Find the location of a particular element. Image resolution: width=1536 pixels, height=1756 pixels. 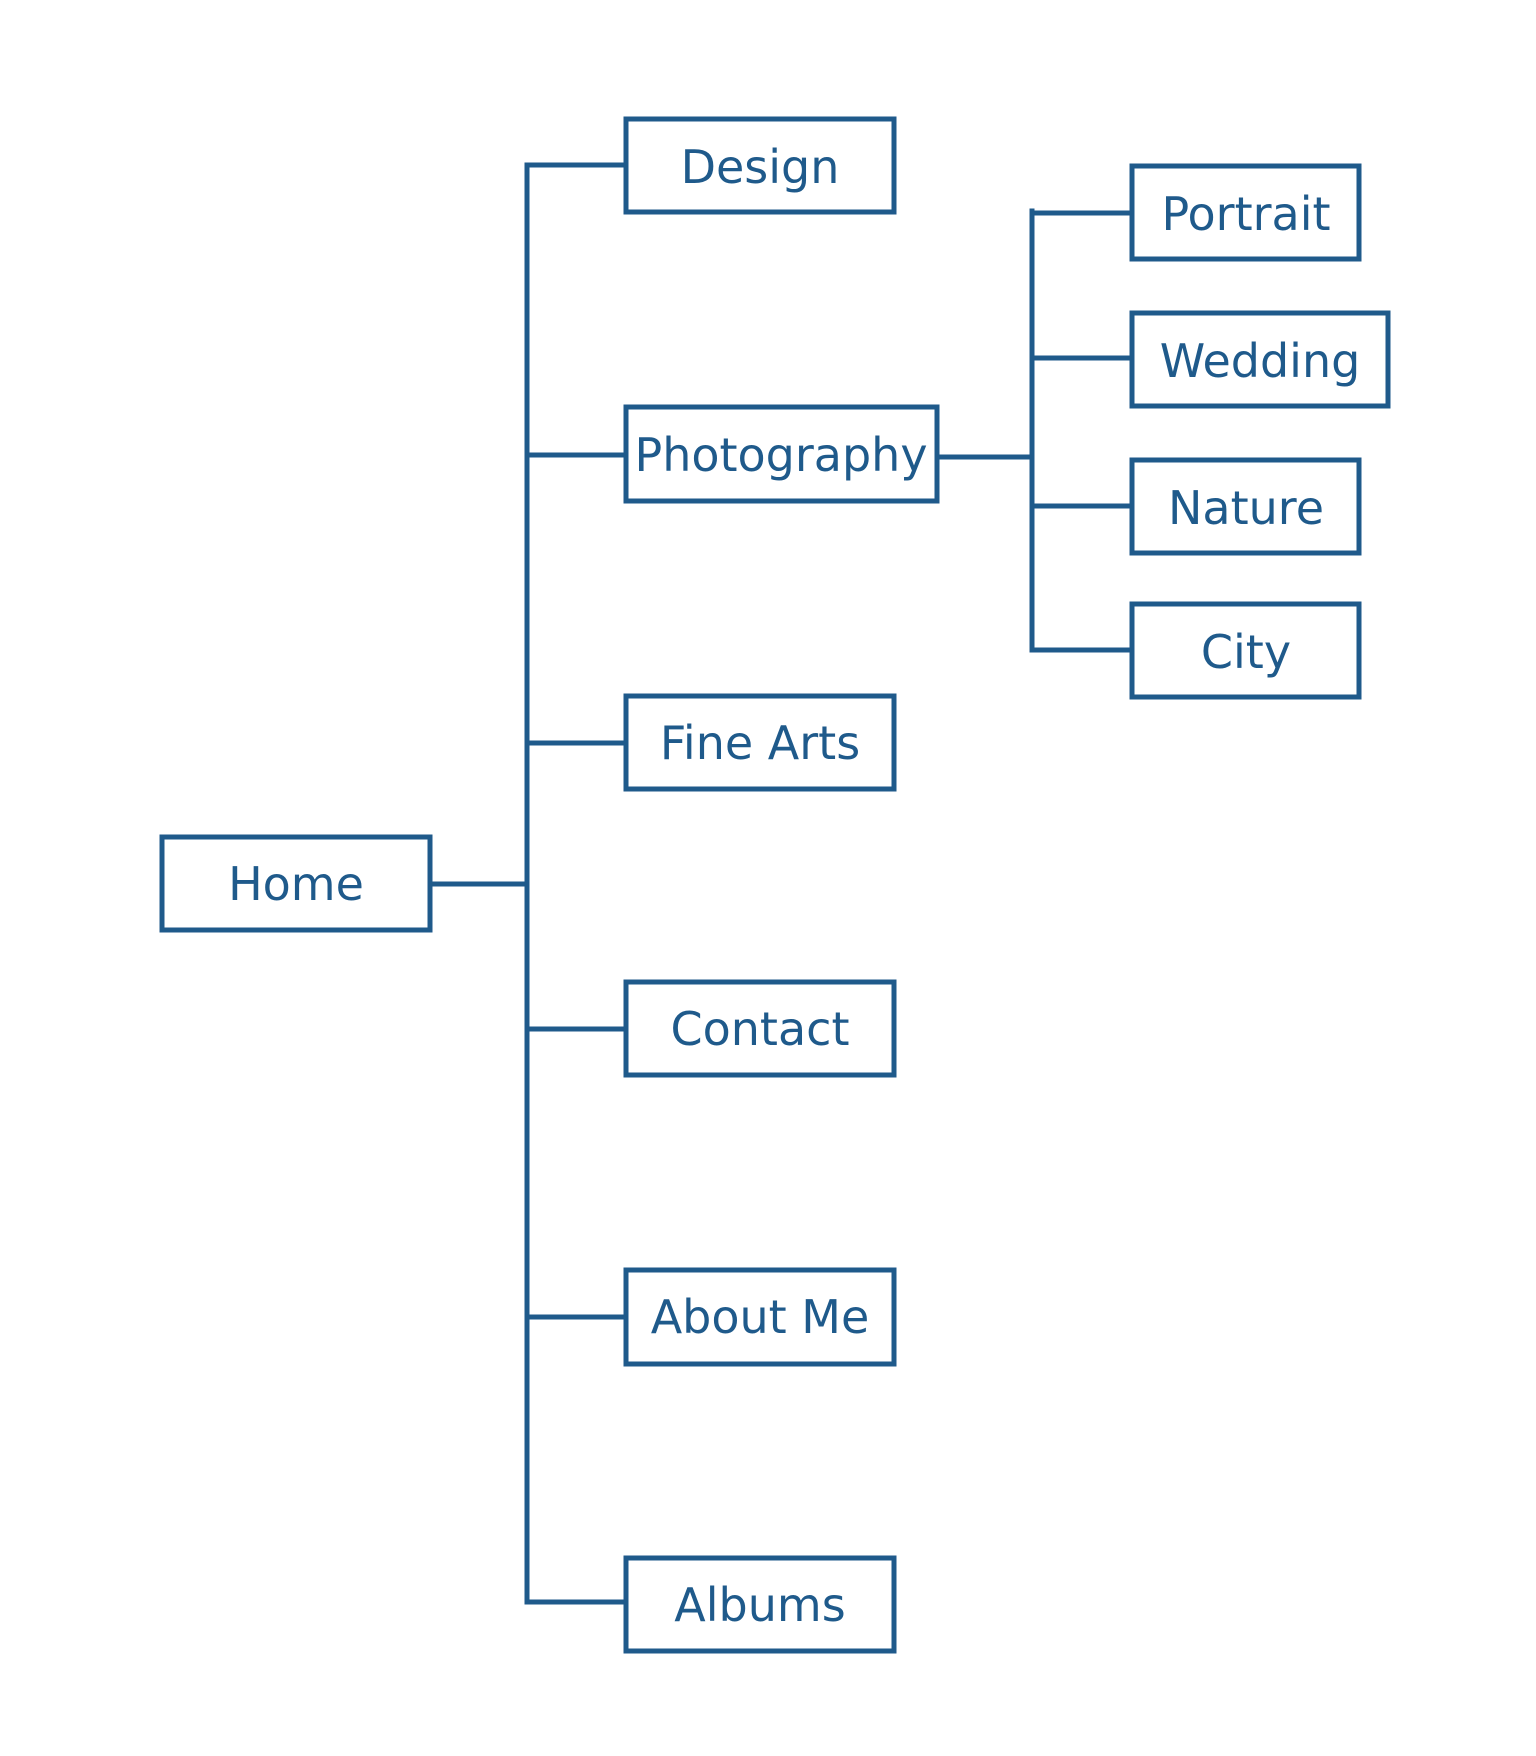

node-albums-label: Albums is located at coordinates (759, 1605).